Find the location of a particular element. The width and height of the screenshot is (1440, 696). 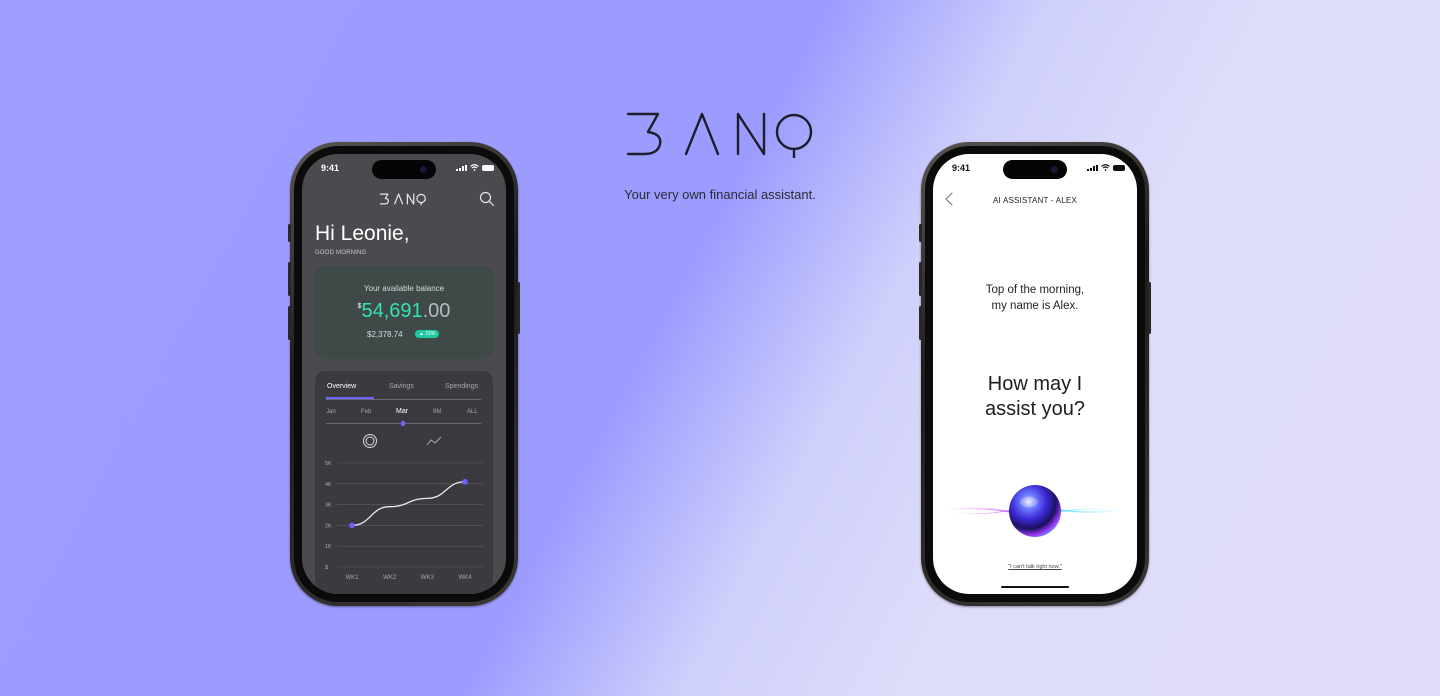

greeting-subtitle: GOOD MORNING is located at coordinates (341, 253).